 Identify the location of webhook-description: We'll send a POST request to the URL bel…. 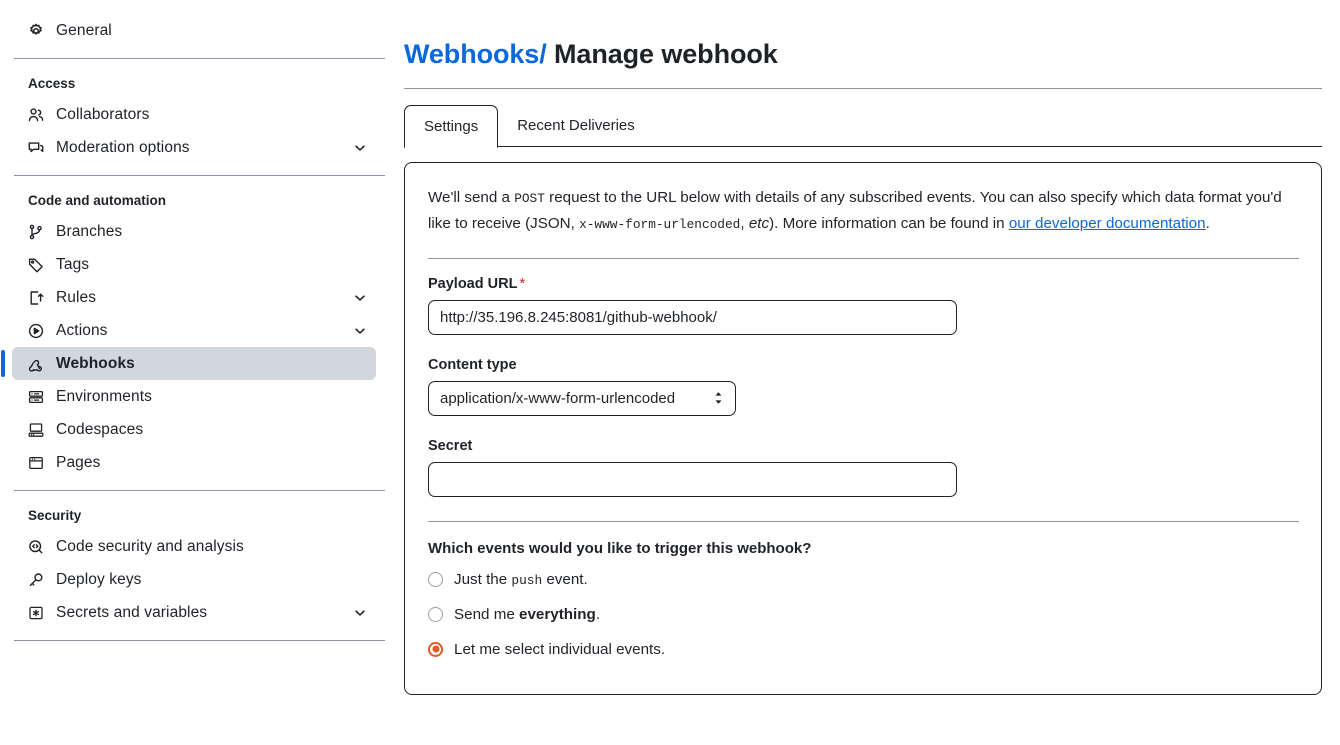
(863, 211).